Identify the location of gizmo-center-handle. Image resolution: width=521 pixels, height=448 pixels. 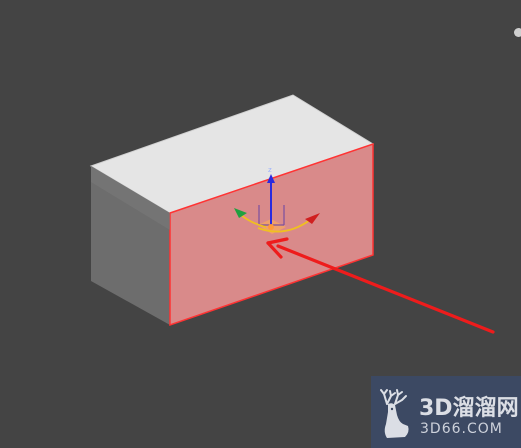
(271, 227).